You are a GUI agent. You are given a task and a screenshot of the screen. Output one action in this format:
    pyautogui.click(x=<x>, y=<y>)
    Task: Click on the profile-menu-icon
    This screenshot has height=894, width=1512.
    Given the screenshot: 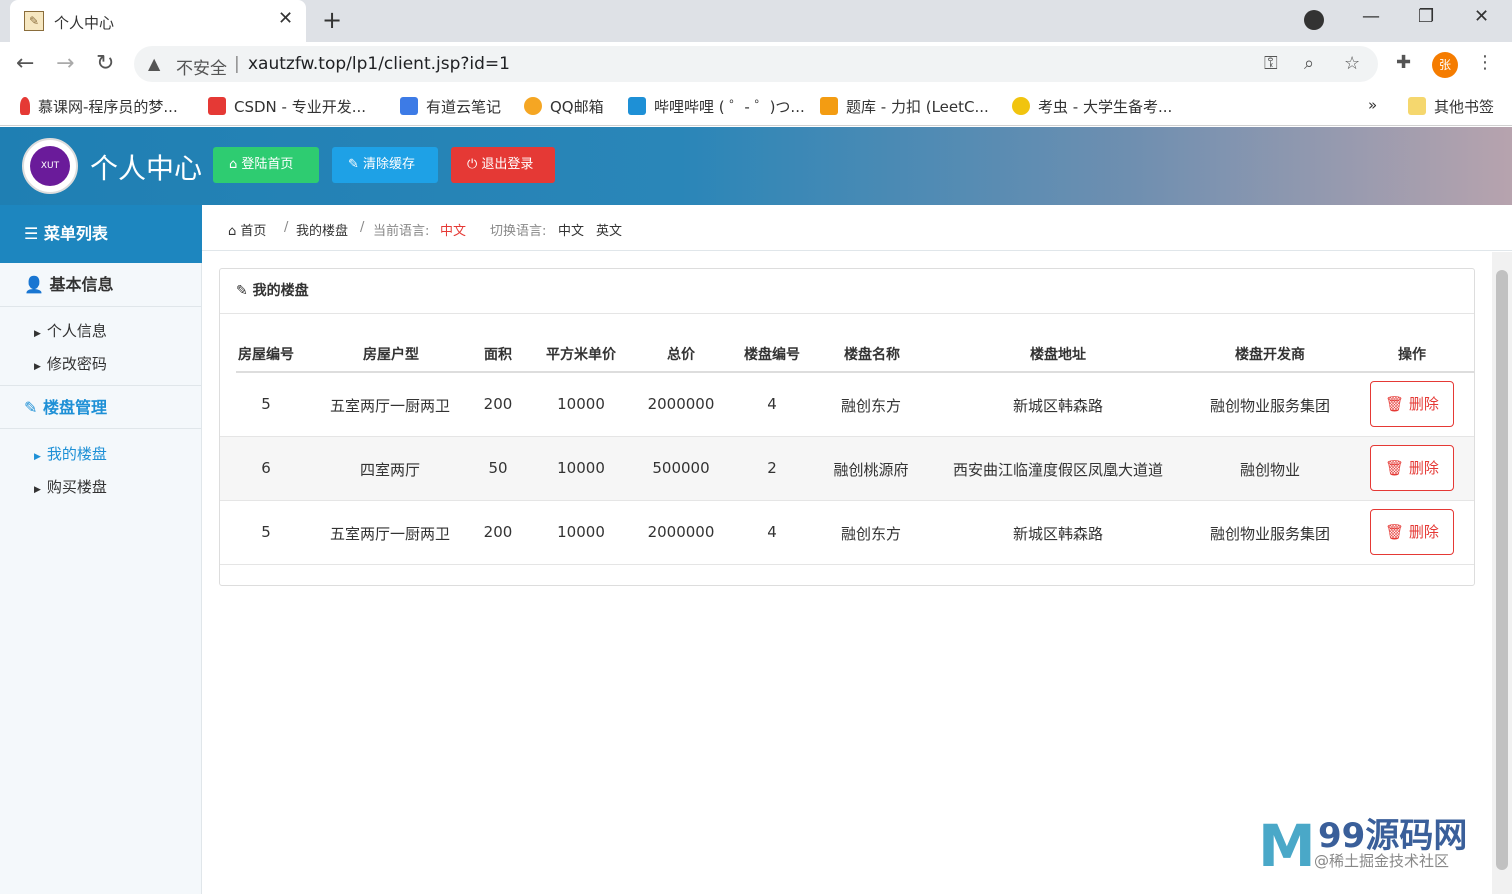 What is the action you would take?
    pyautogui.click(x=1314, y=20)
    